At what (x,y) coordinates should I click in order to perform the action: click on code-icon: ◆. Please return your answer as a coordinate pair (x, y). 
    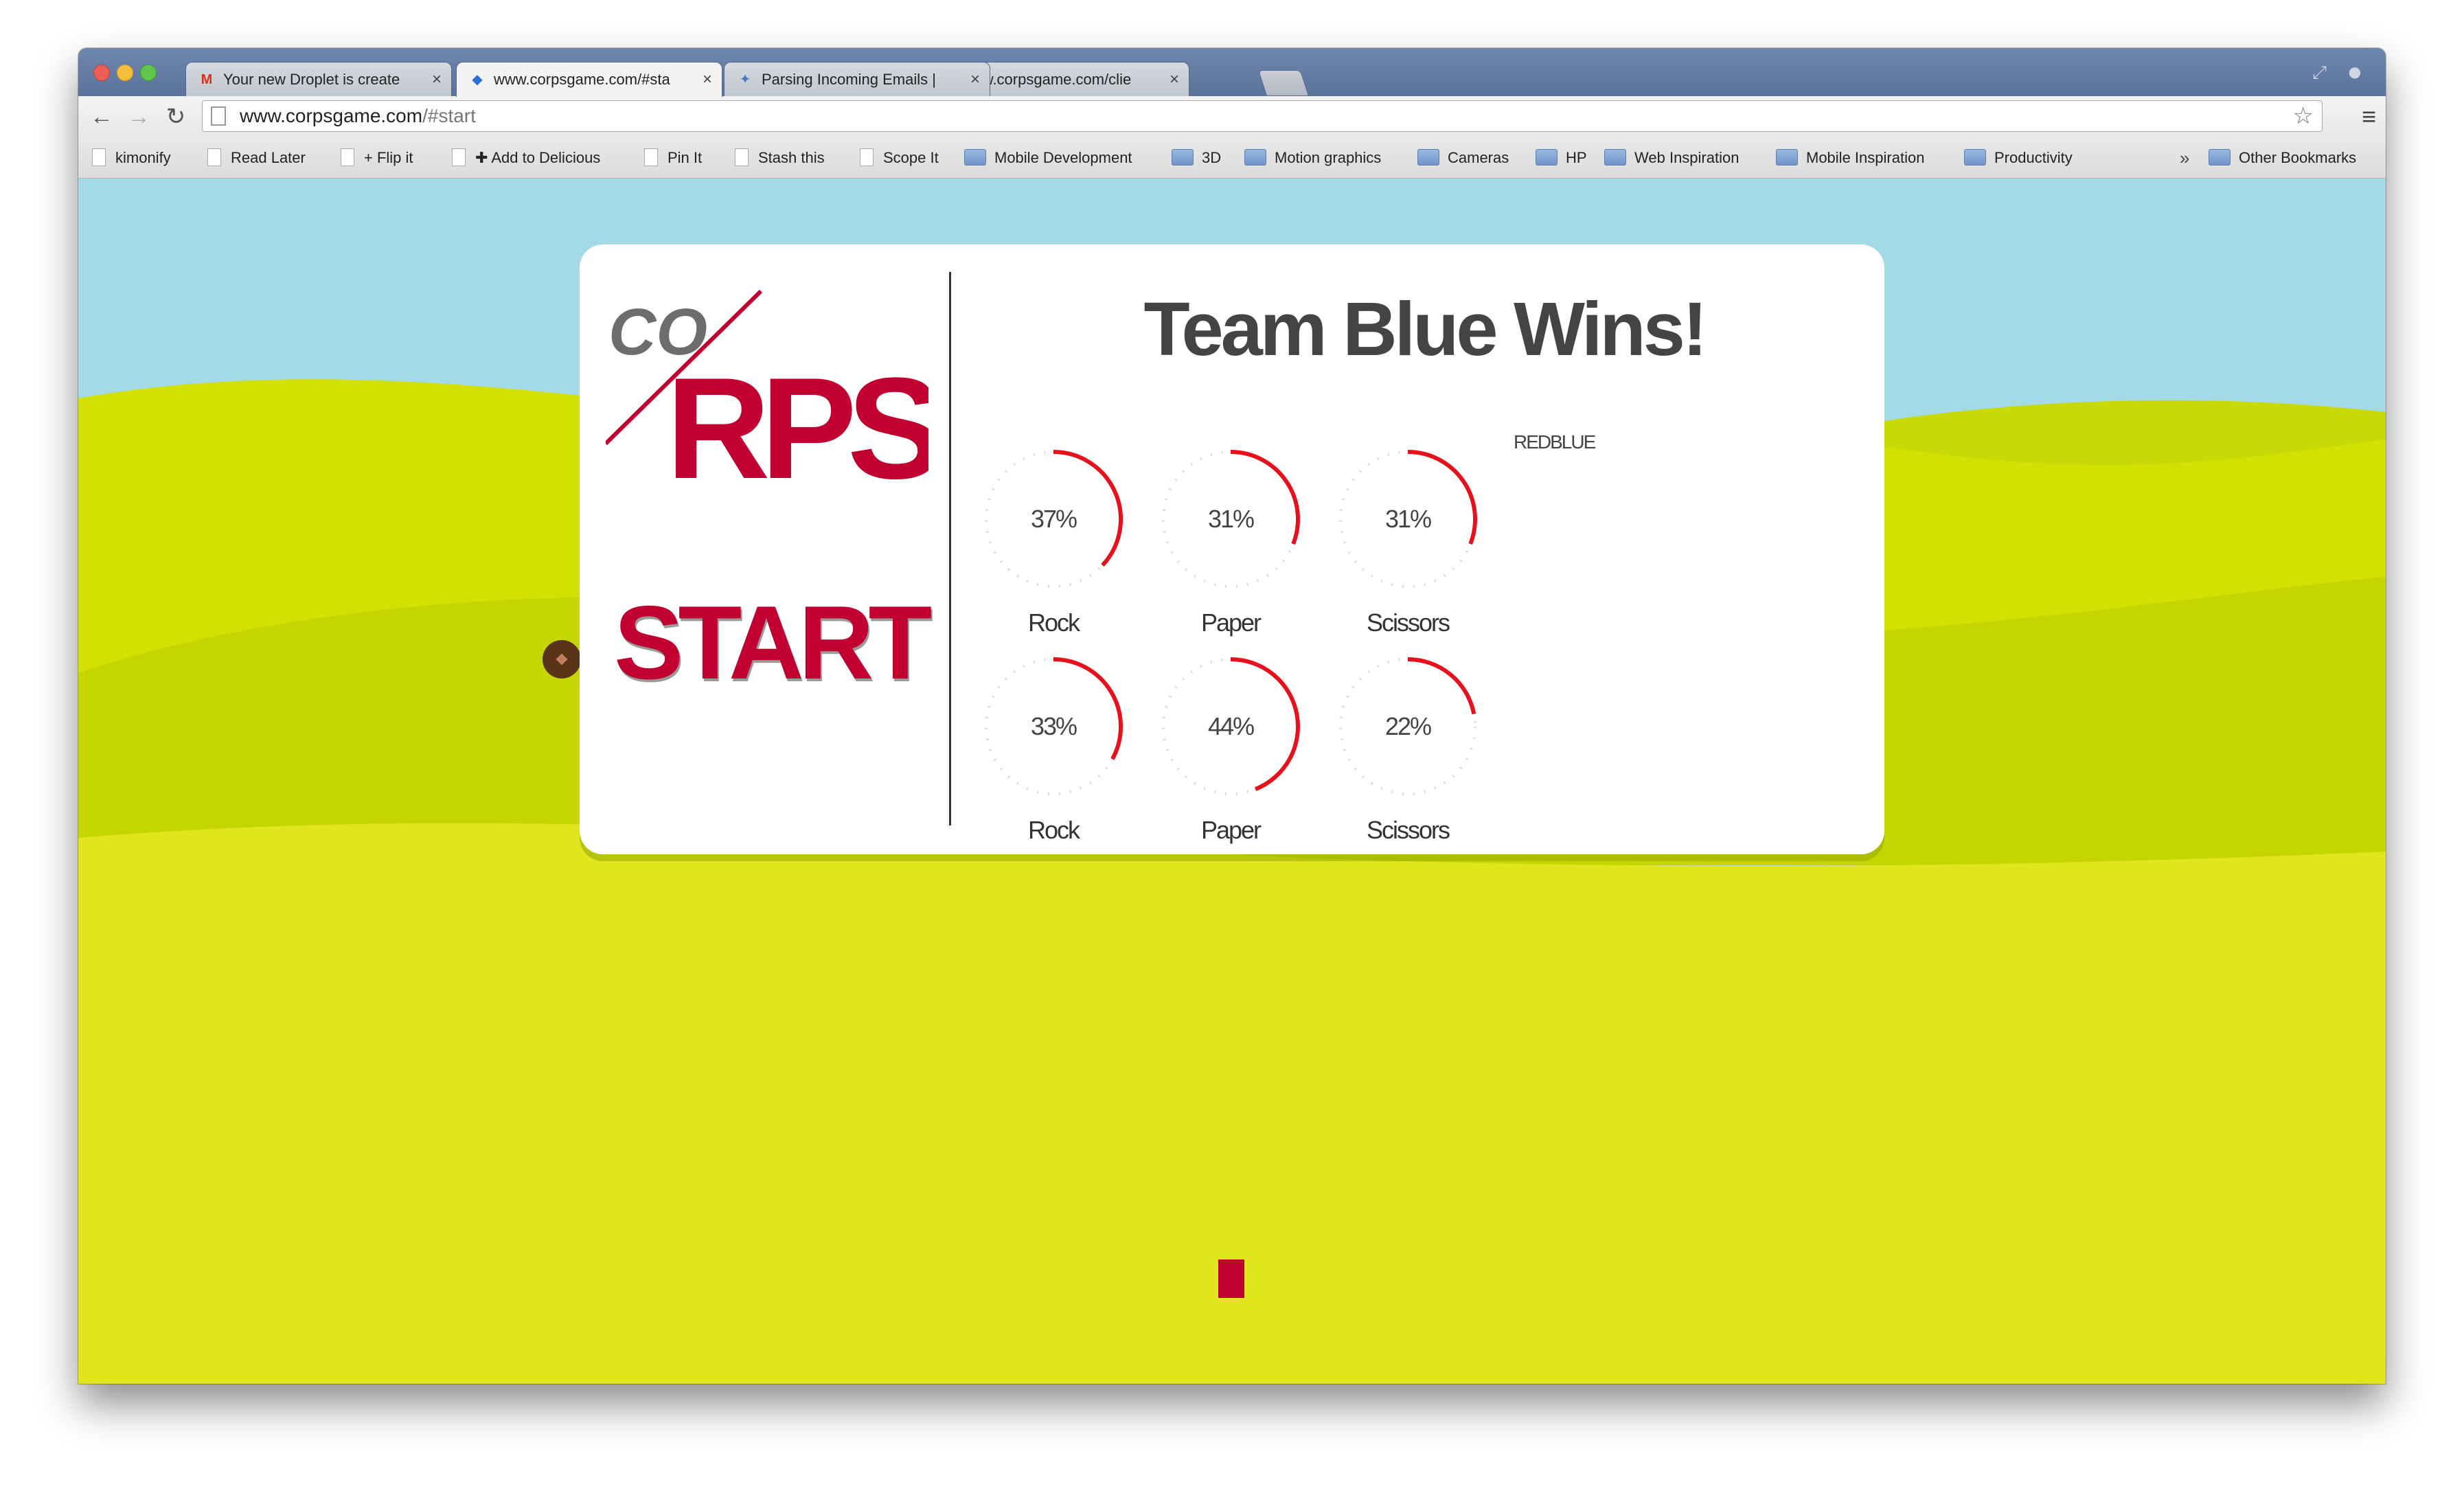
    Looking at the image, I should click on (477, 79).